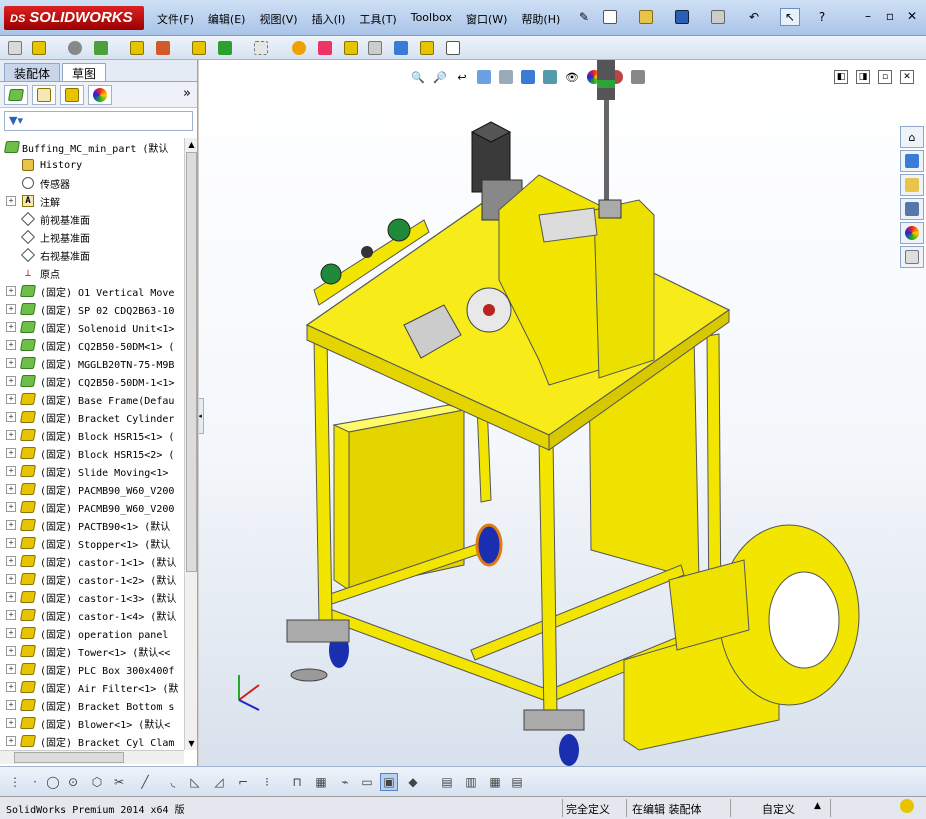 The height and width of the screenshot is (819, 926). Describe the element at coordinates (225, 48) in the screenshot. I see `assembly-features-icon` at that location.